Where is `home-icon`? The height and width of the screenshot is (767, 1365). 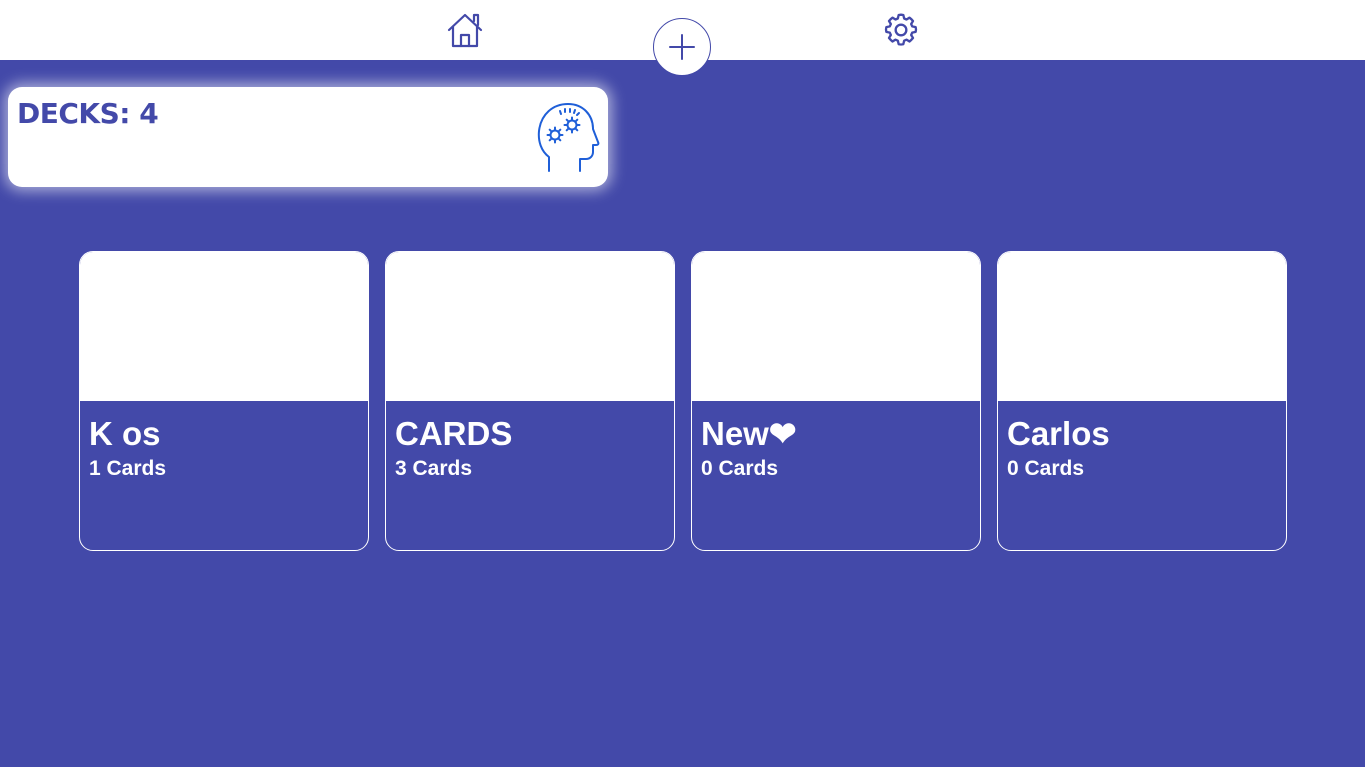 home-icon is located at coordinates (465, 30).